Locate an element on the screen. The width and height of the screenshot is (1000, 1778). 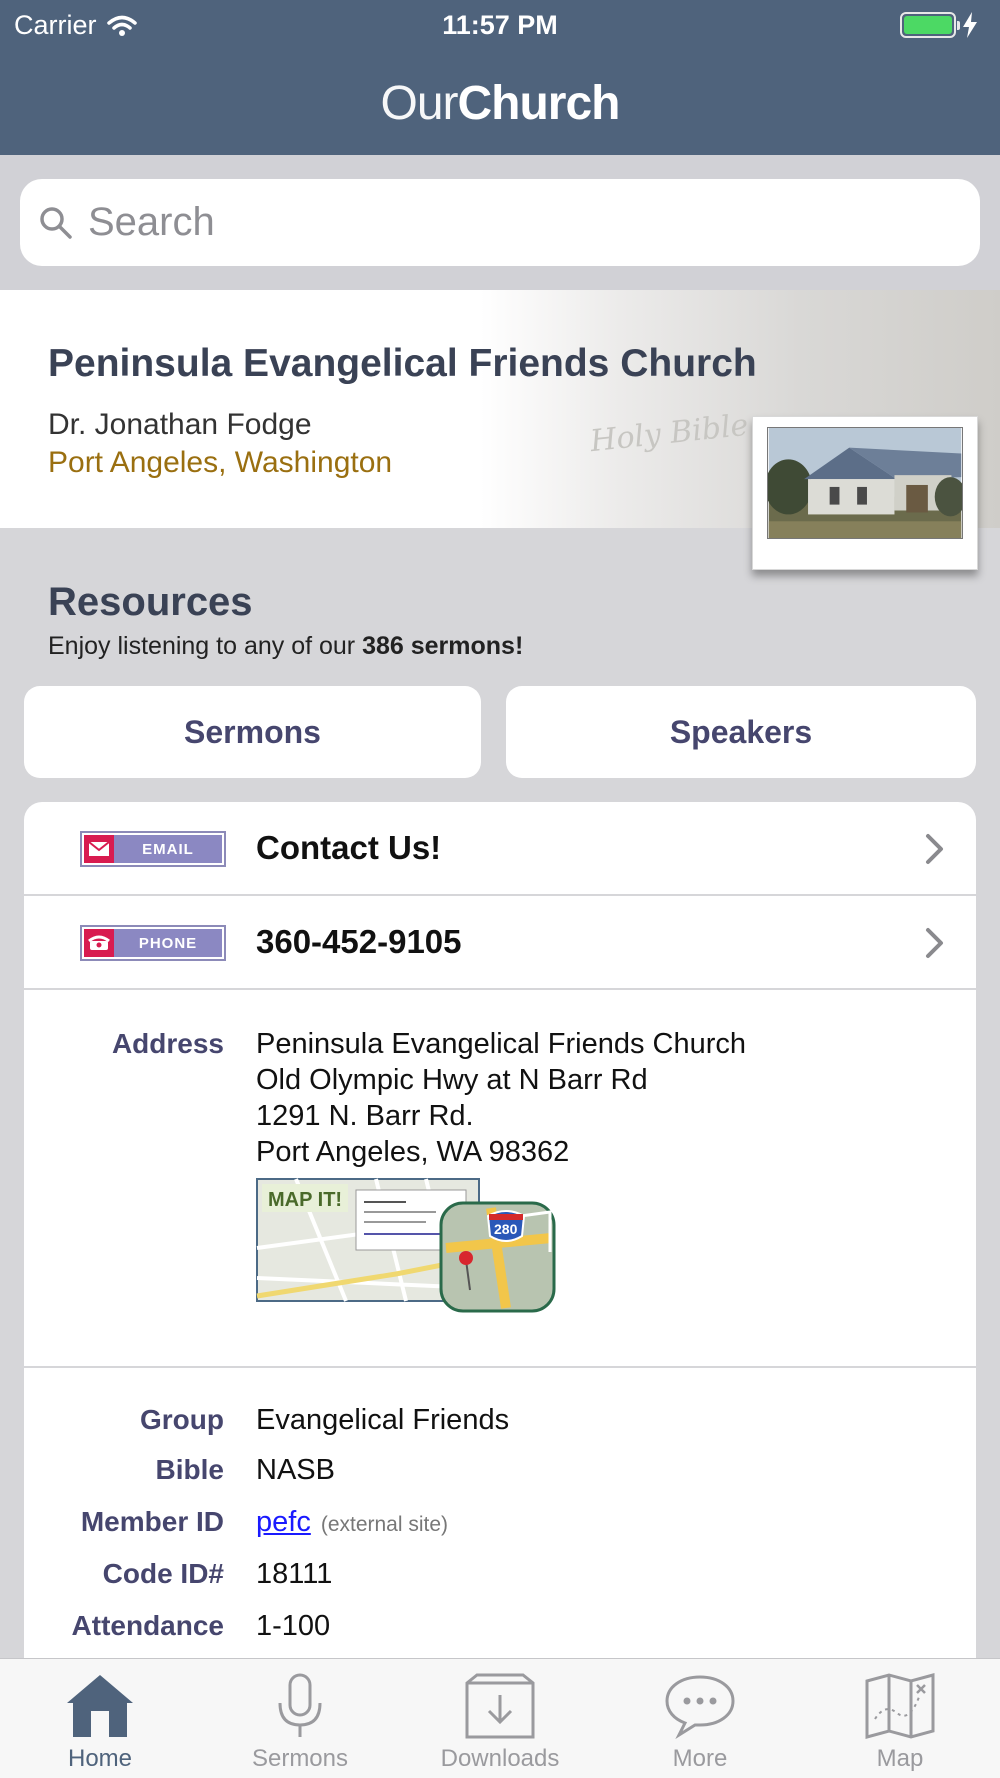
status-bar: Carrier 11:57 PM is located at coordinates (500, 26).